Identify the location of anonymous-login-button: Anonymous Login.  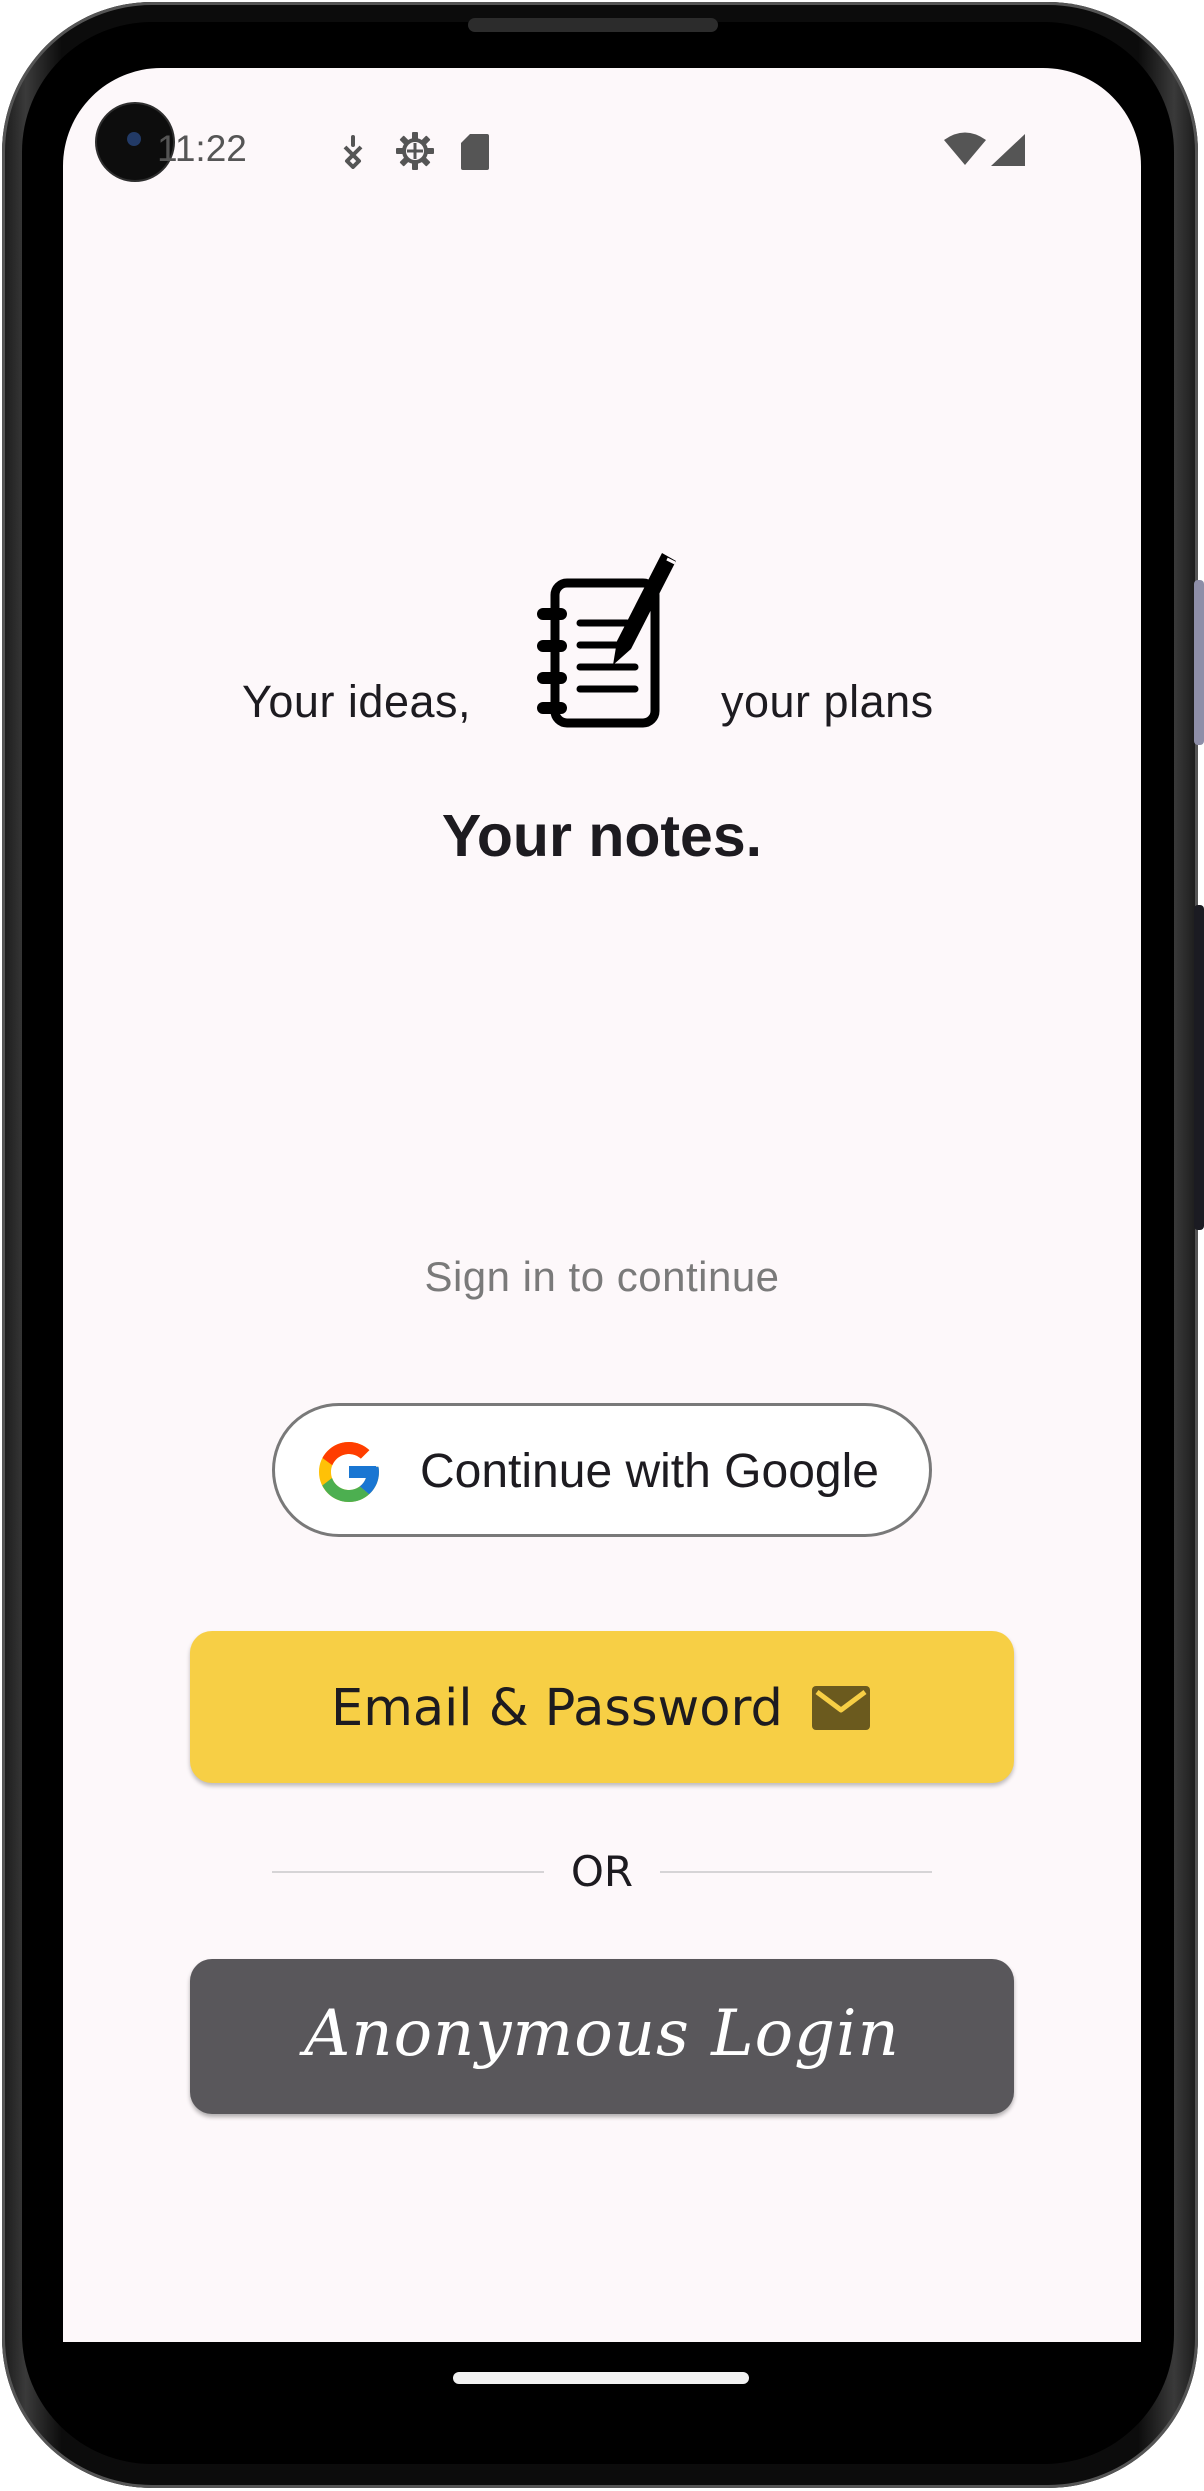
(602, 2036).